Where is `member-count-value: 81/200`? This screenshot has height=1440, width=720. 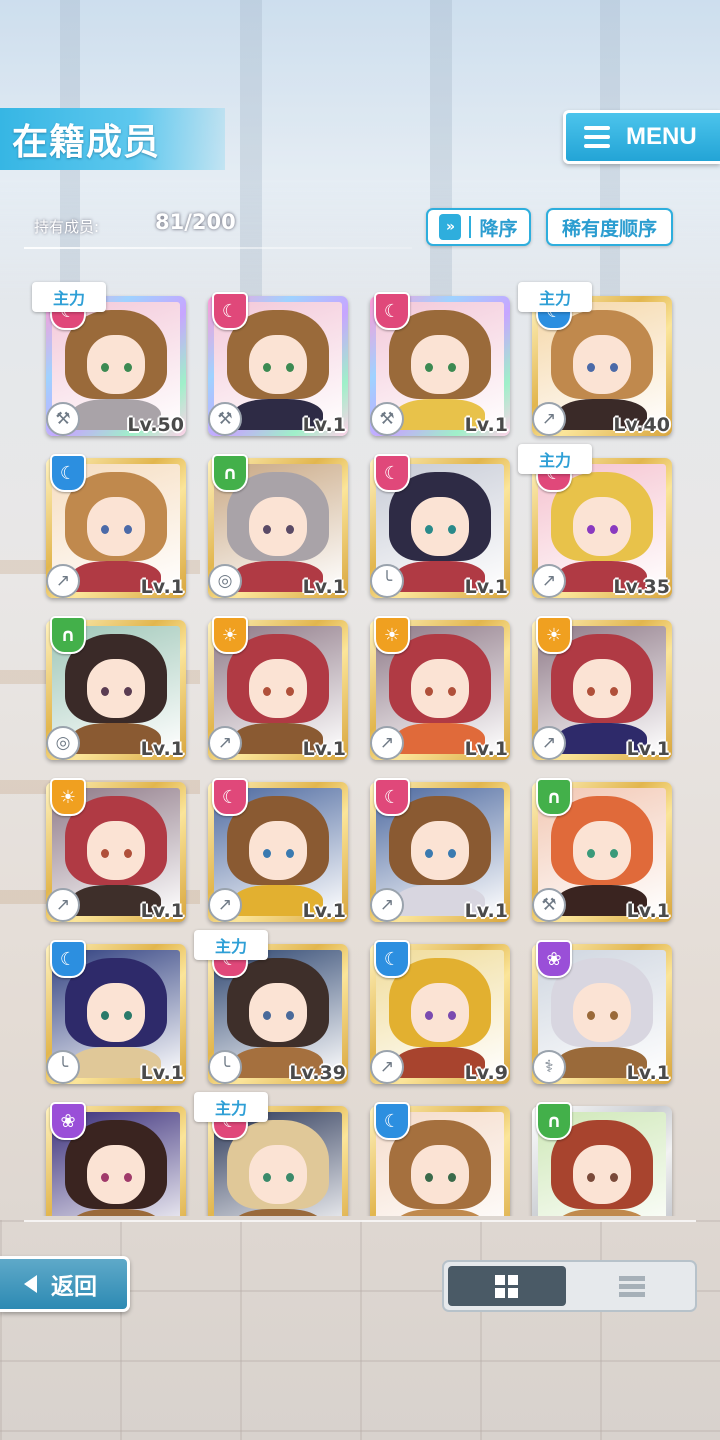 member-count-value: 81/200 is located at coordinates (195, 222).